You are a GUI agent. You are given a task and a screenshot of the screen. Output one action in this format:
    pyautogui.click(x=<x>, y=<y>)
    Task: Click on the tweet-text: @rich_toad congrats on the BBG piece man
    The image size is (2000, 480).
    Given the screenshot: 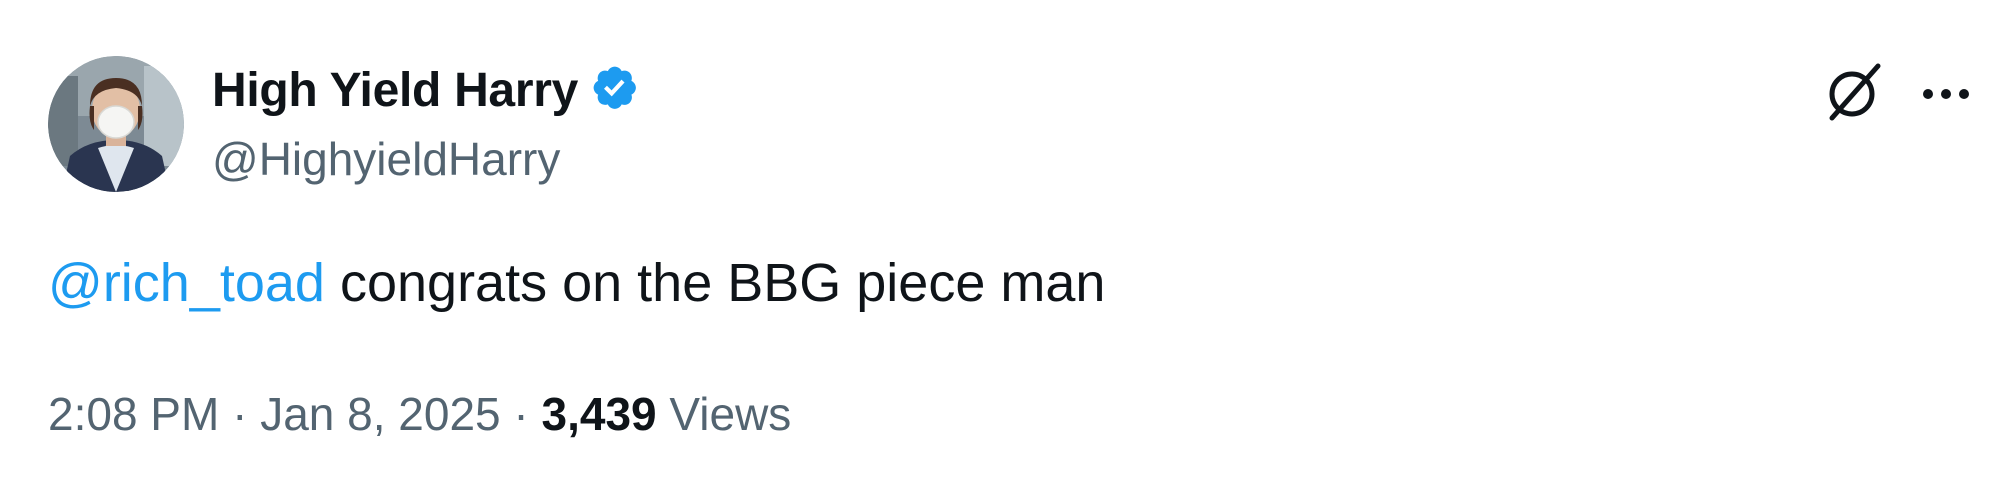 What is the action you would take?
    pyautogui.click(x=576, y=283)
    